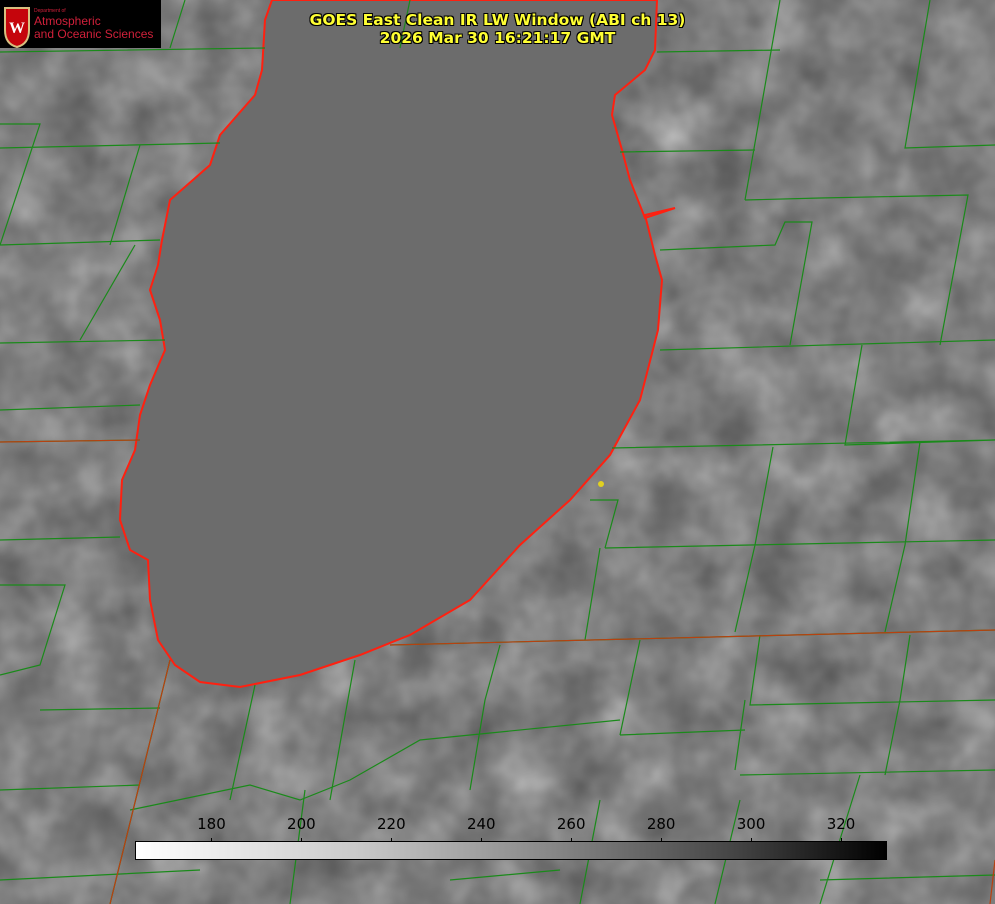 Image resolution: width=995 pixels, height=904 pixels. Describe the element at coordinates (497, 20) in the screenshot. I see `title-product: GOES East Clean IR LW Window (ABI ch 13)` at that location.